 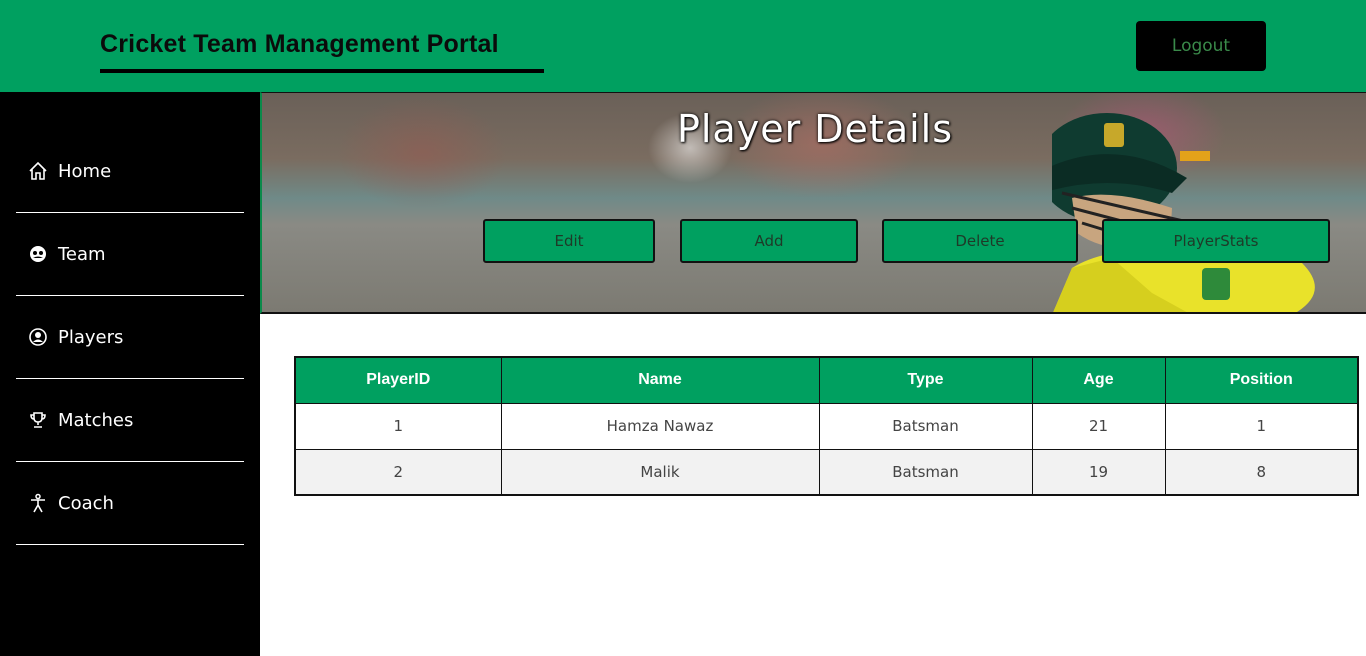 What do you see at coordinates (815, 129) in the screenshot?
I see `page-title: Player Details` at bounding box center [815, 129].